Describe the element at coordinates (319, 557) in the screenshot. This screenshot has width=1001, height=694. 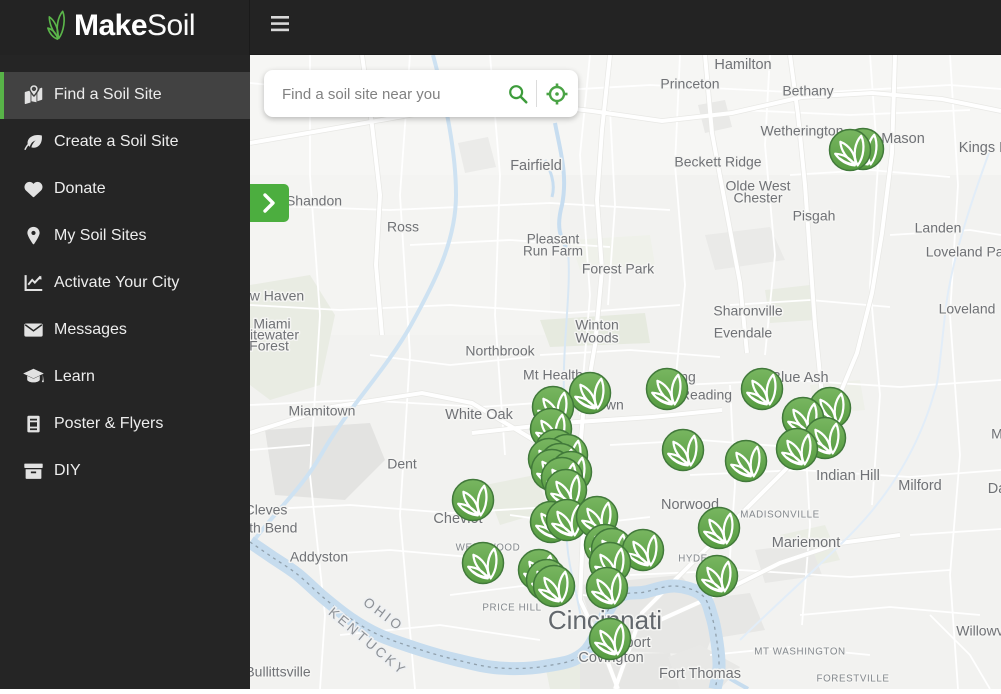
I see `svg-text: Addyston` at that location.